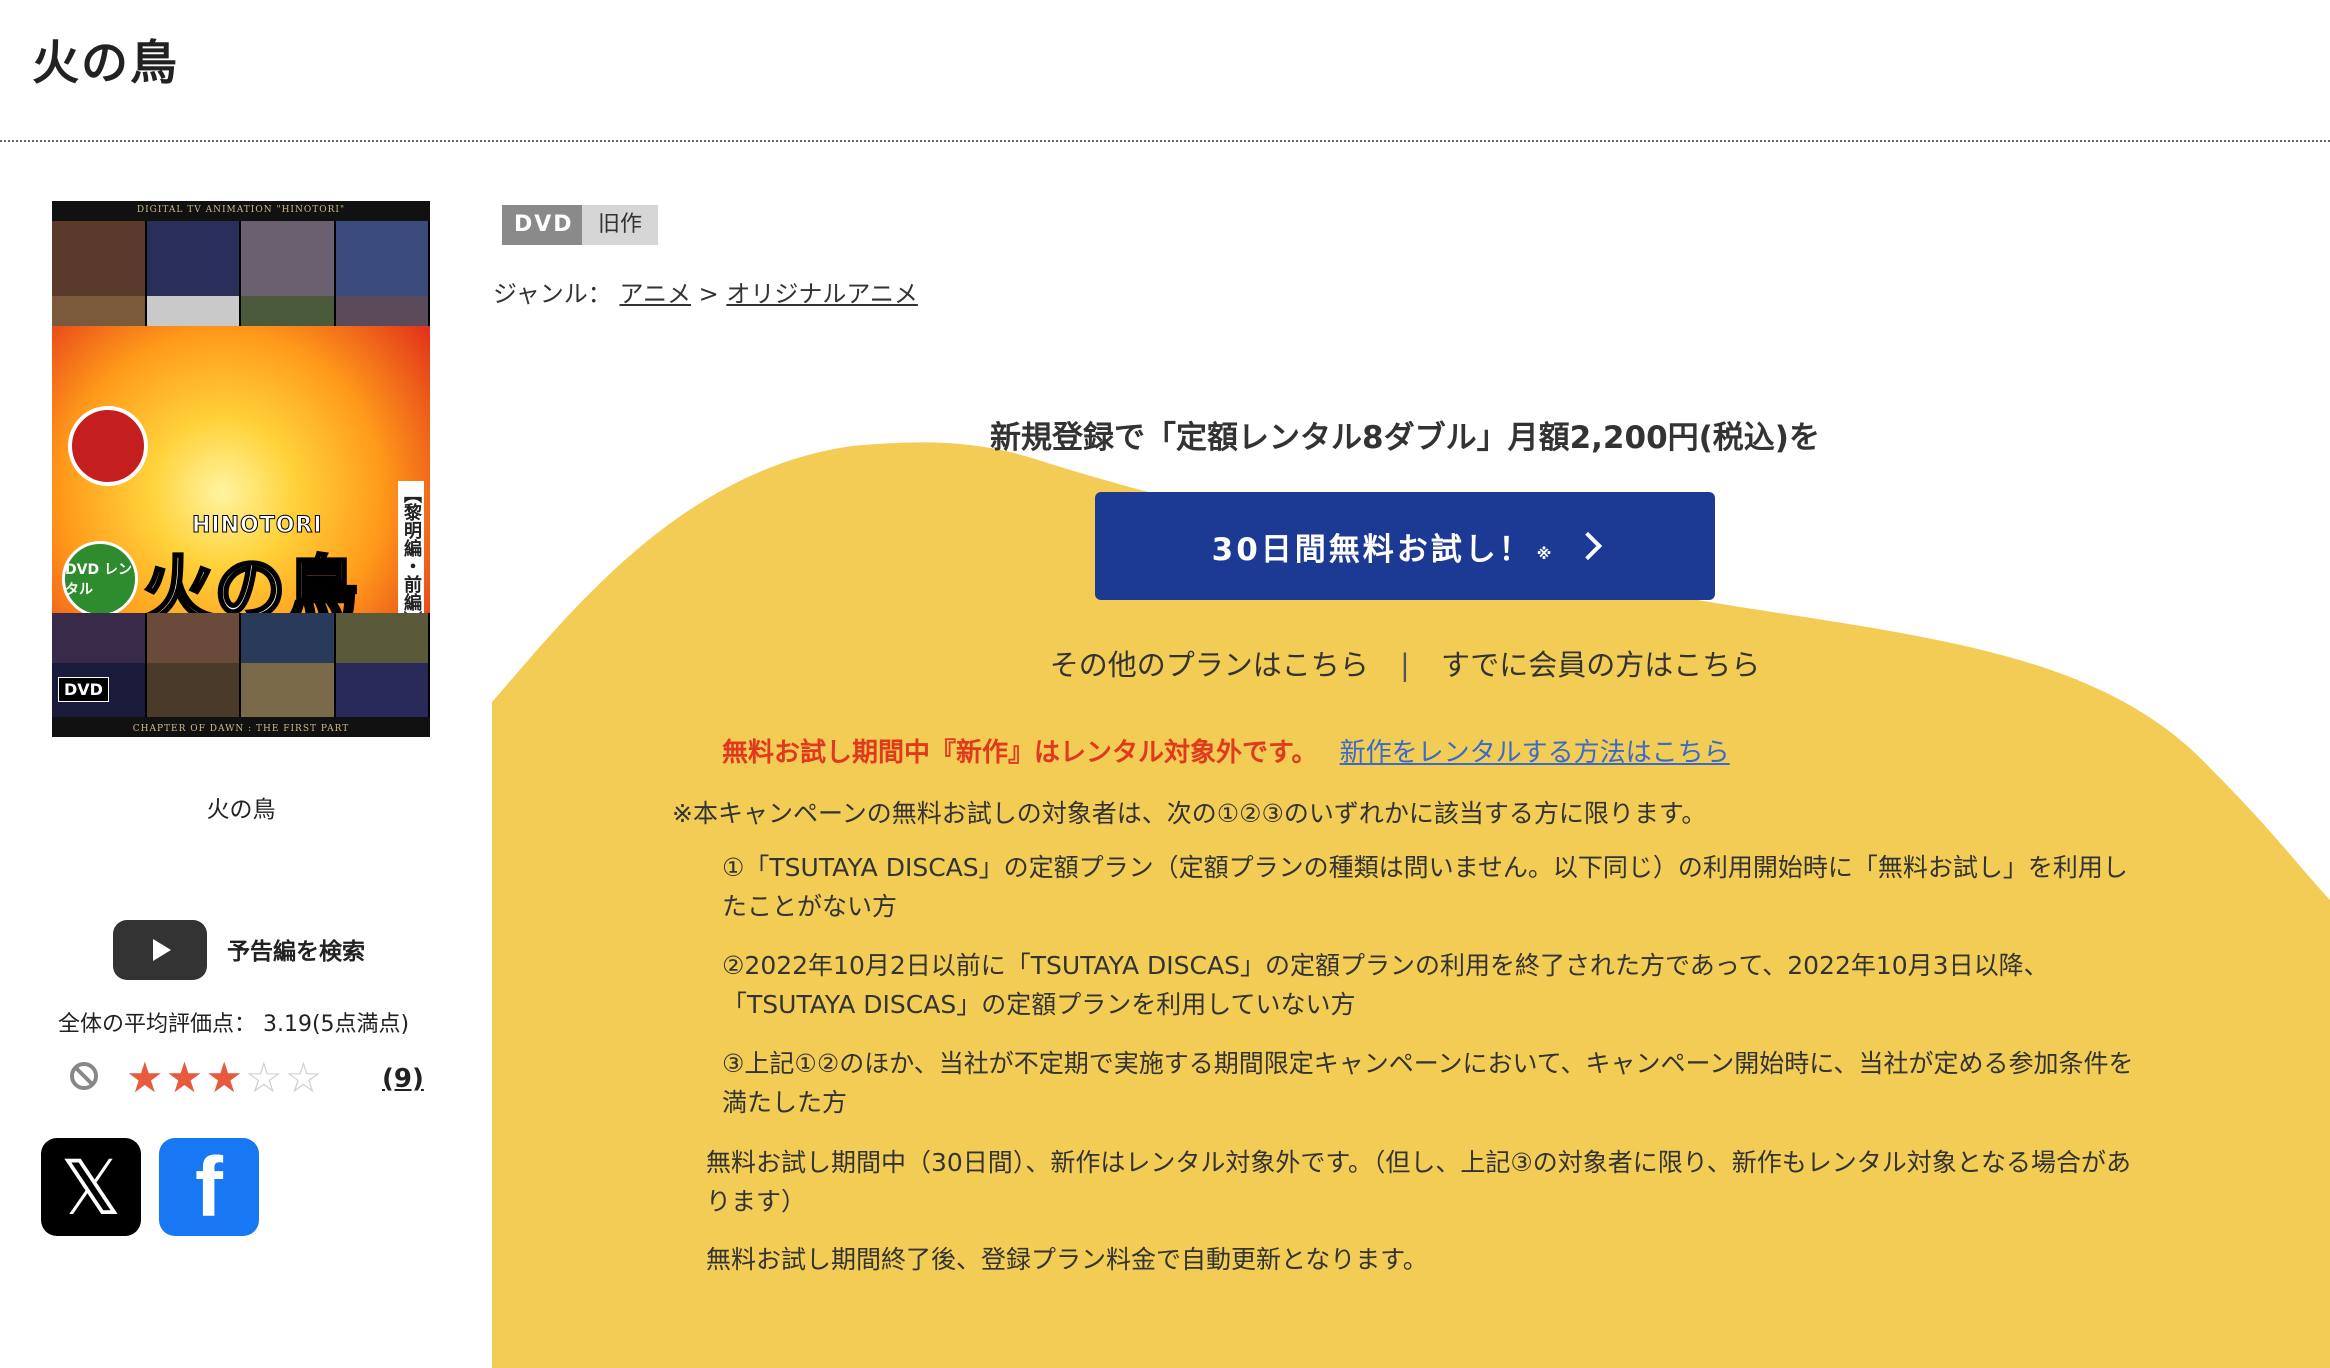  I want to click on trailer-play-button, so click(160, 950).